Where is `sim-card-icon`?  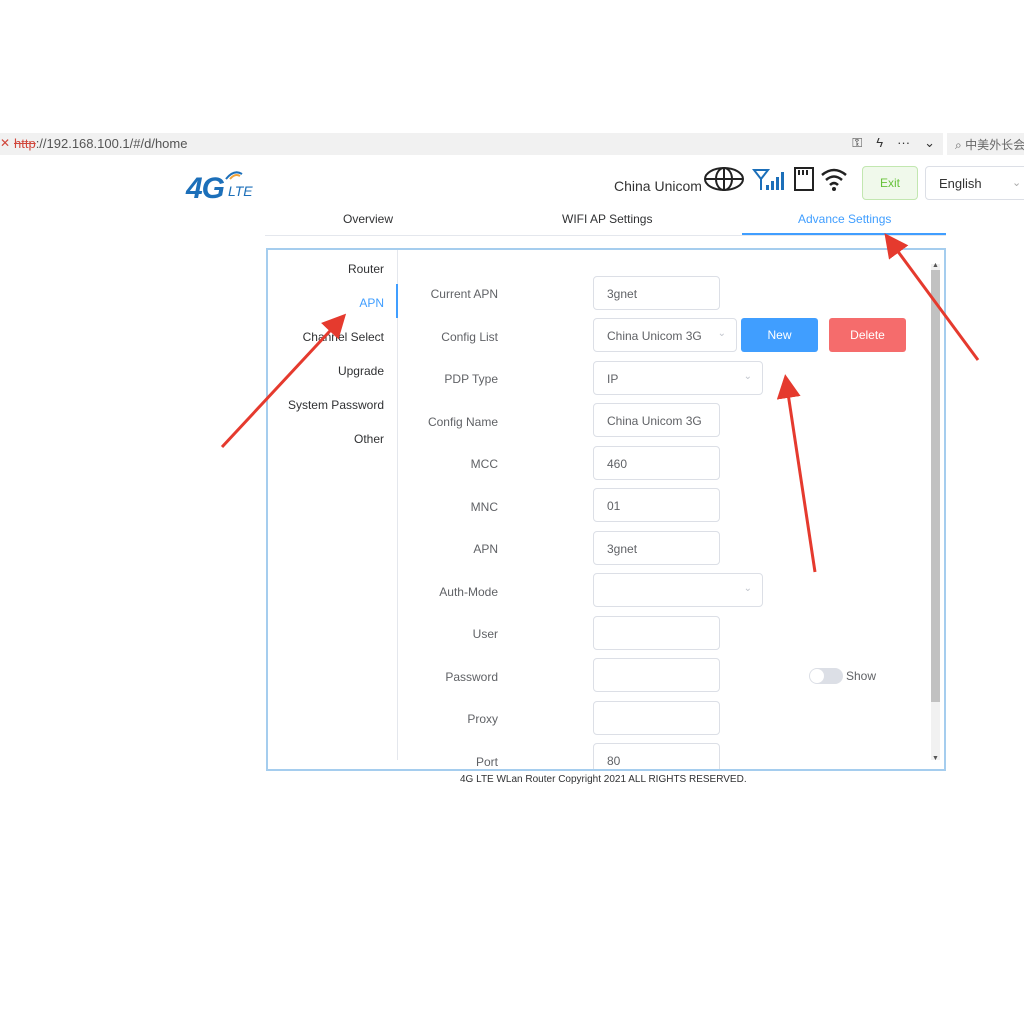 sim-card-icon is located at coordinates (804, 181).